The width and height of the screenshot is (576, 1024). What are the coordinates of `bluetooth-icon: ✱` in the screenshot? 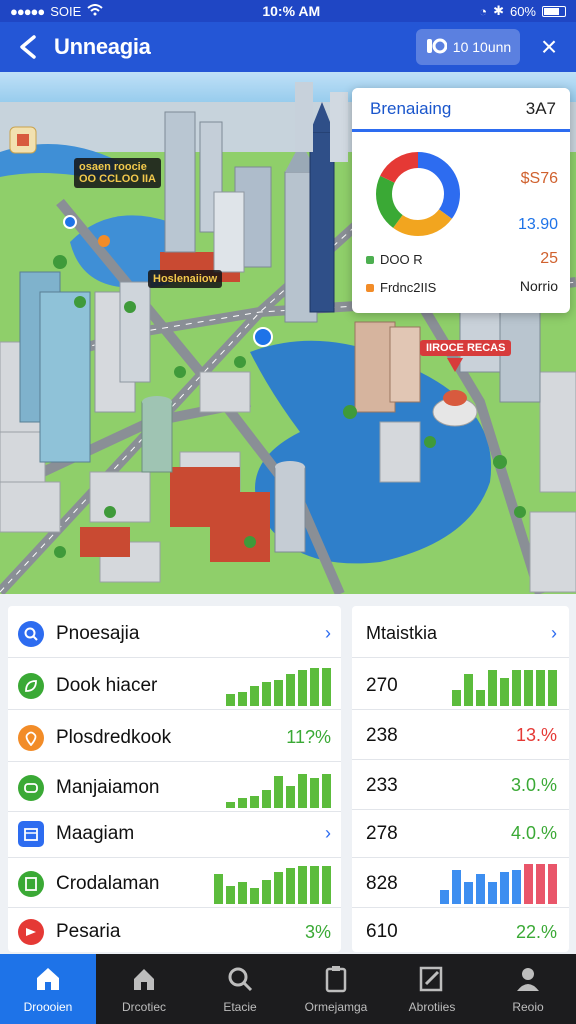 It's located at (498, 10).